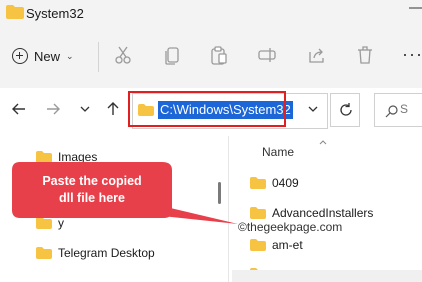 This screenshot has height=282, width=422. What do you see at coordinates (412, 54) in the screenshot?
I see `more-options-button: ···` at bounding box center [412, 54].